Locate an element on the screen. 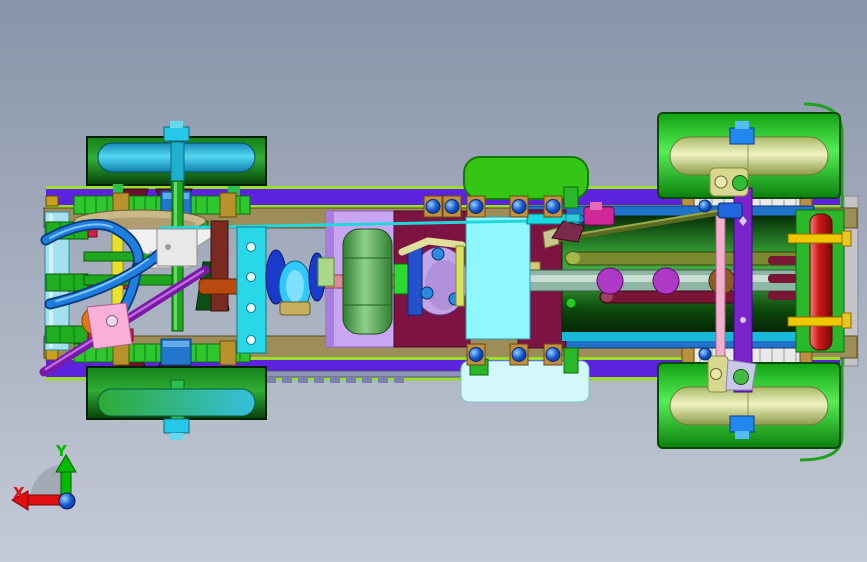 This screenshot has width=867, height=562. pto-rod-cap is located at coordinates (573, 258).